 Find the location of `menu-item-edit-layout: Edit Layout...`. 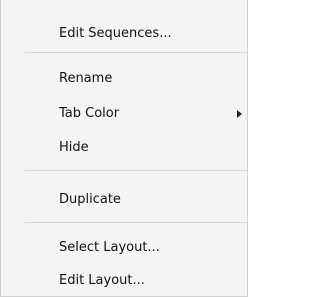

menu-item-edit-layout: Edit Layout... is located at coordinates (124, 281).